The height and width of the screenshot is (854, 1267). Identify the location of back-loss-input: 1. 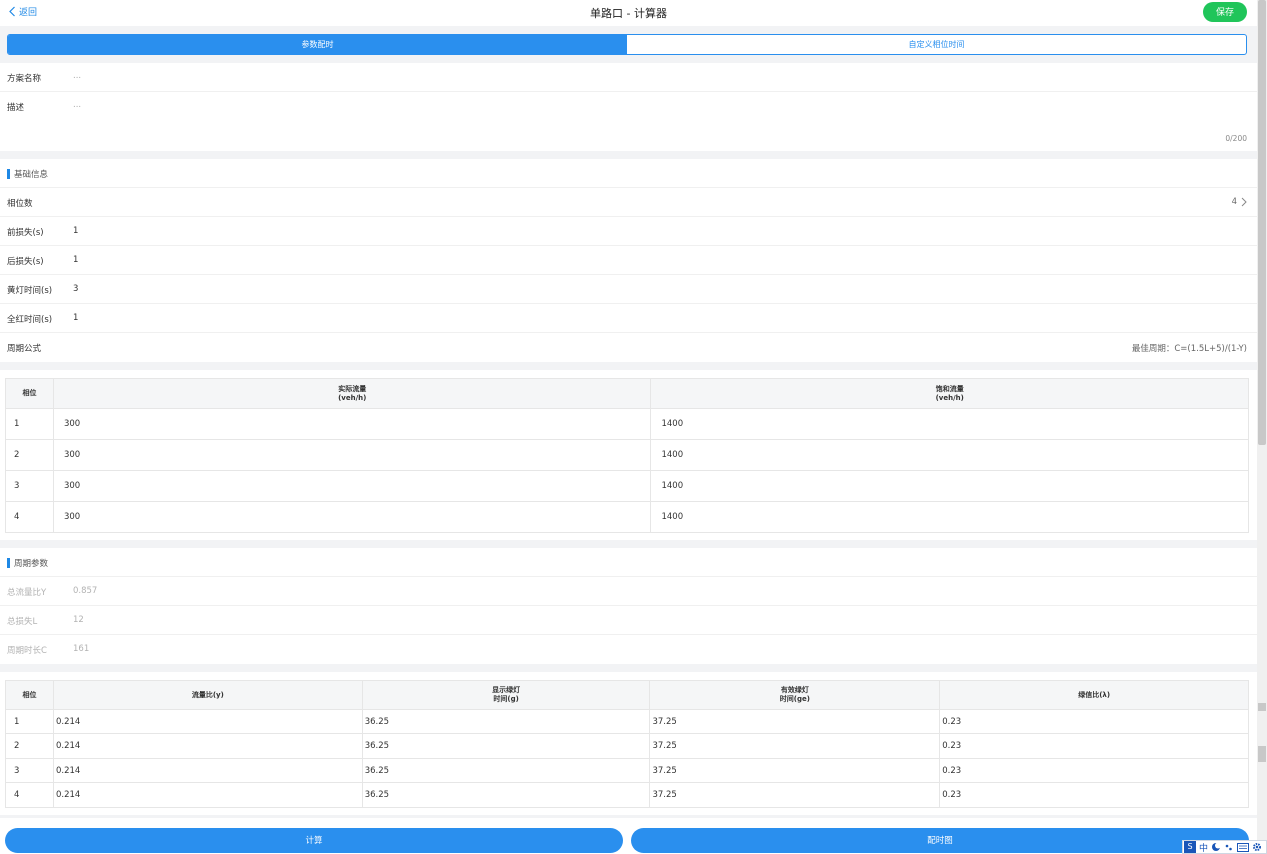
(75, 260).